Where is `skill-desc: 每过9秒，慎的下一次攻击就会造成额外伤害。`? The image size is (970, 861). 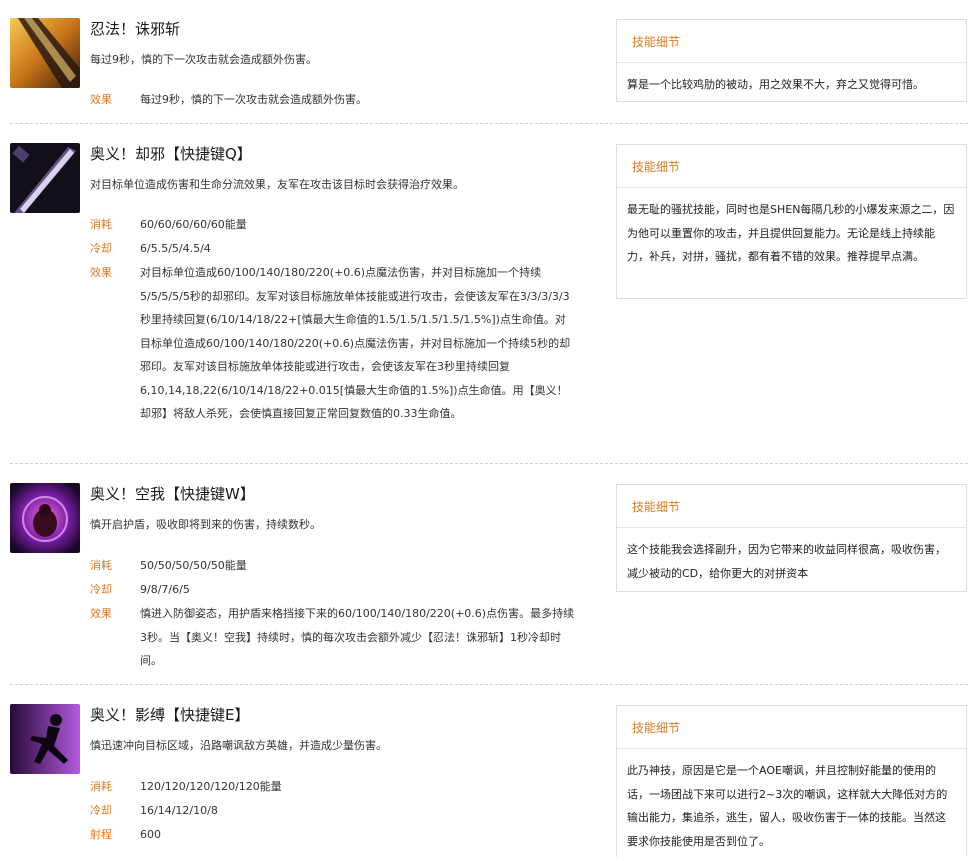
skill-desc: 每过9秒，慎的下一次攻击就会造成额外伤害。 is located at coordinates (203, 59).